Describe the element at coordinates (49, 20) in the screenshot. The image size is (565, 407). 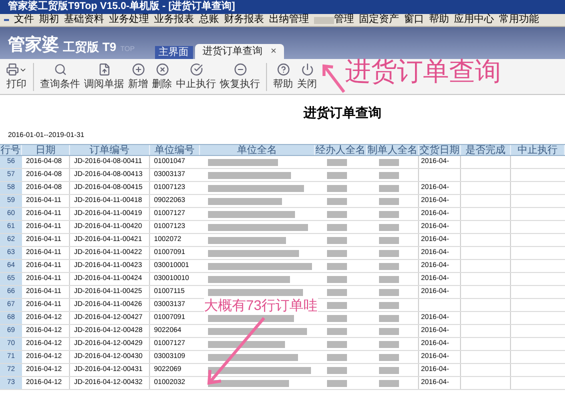
I see `menu-item: 期初` at that location.